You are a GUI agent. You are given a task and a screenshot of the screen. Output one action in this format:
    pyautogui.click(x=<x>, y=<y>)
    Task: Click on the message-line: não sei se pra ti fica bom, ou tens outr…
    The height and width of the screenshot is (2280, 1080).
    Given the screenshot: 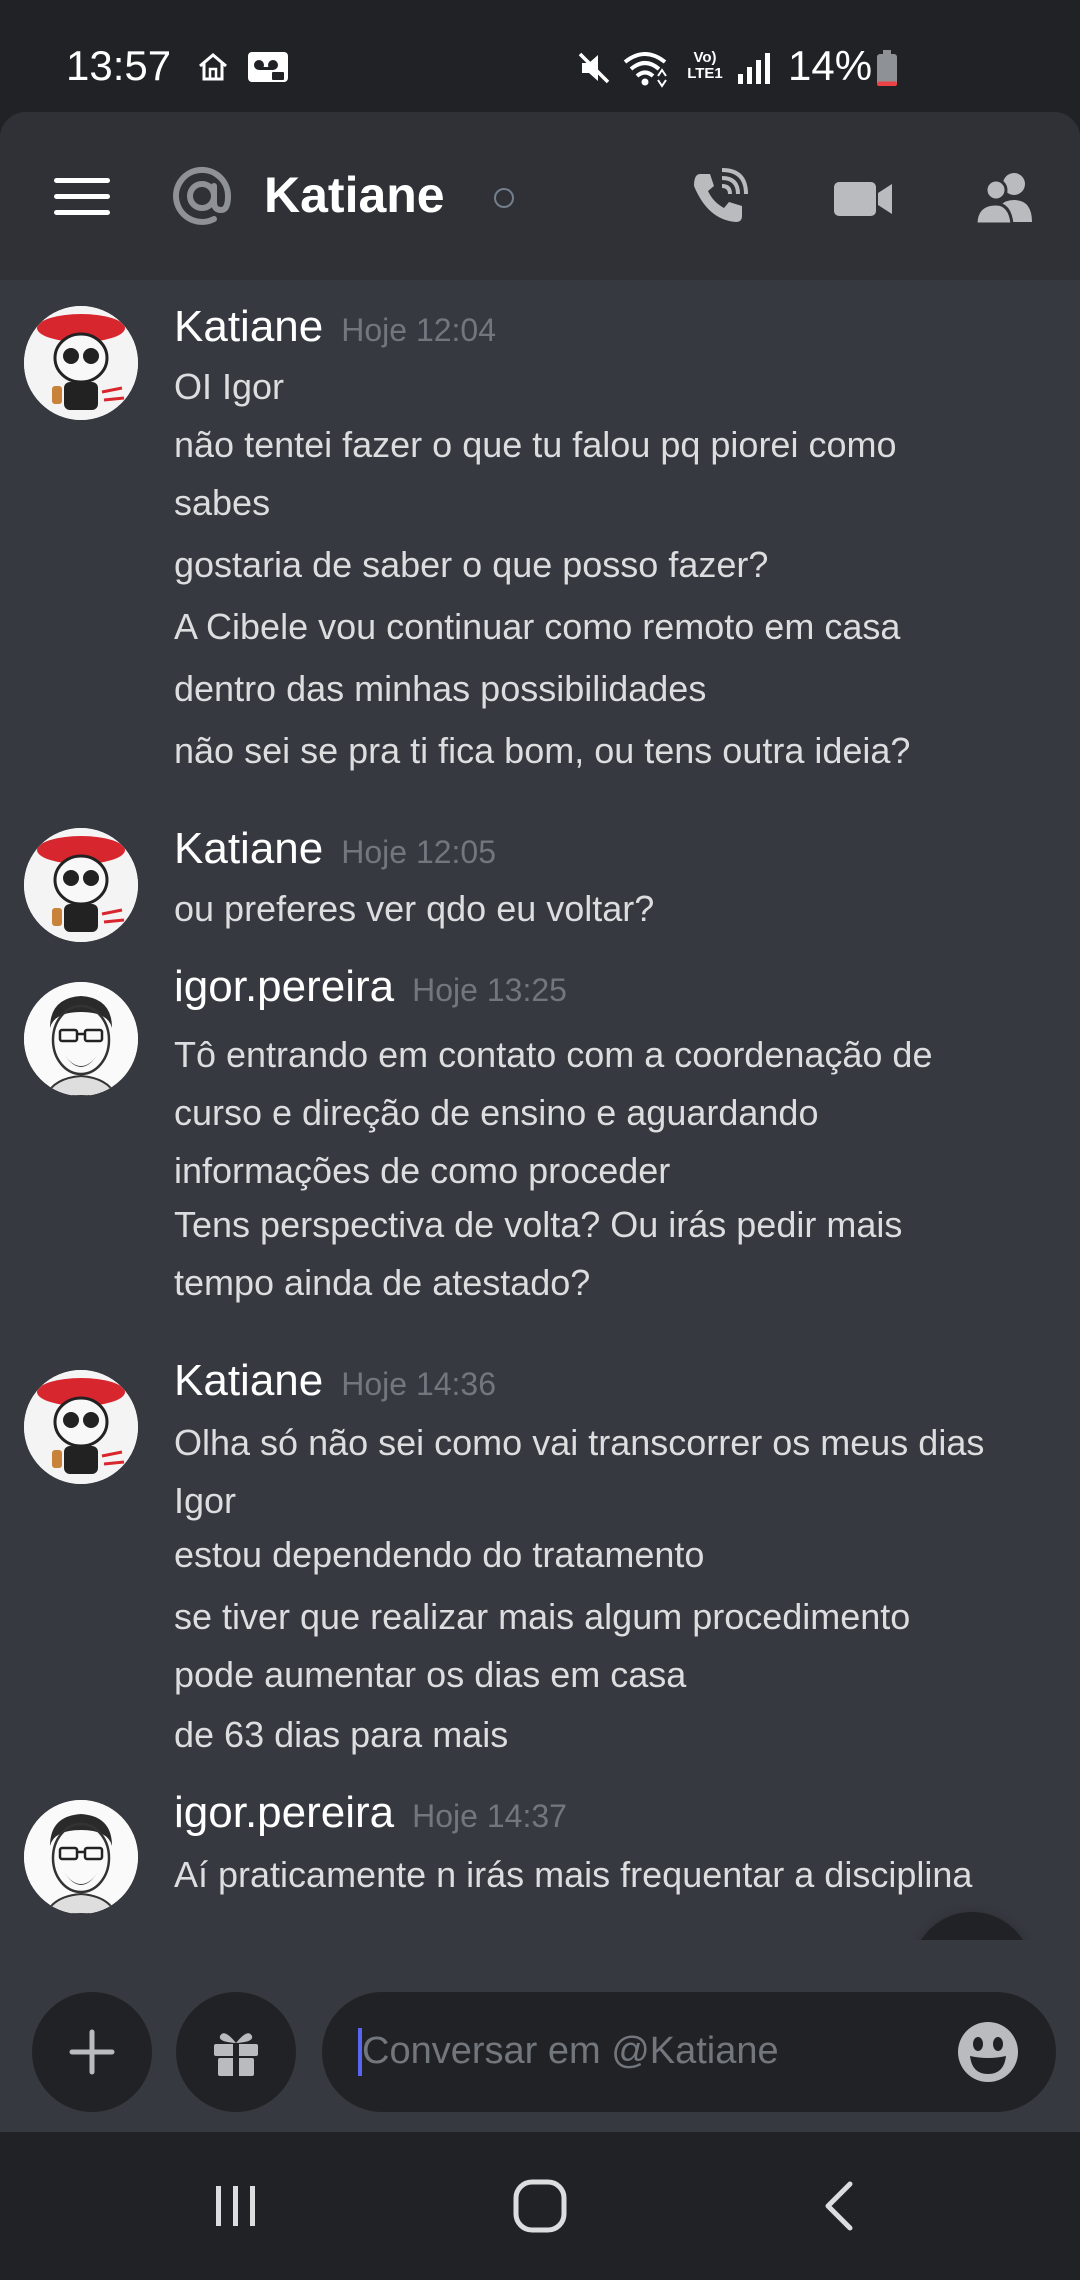 What is the action you would take?
    pyautogui.click(x=542, y=750)
    